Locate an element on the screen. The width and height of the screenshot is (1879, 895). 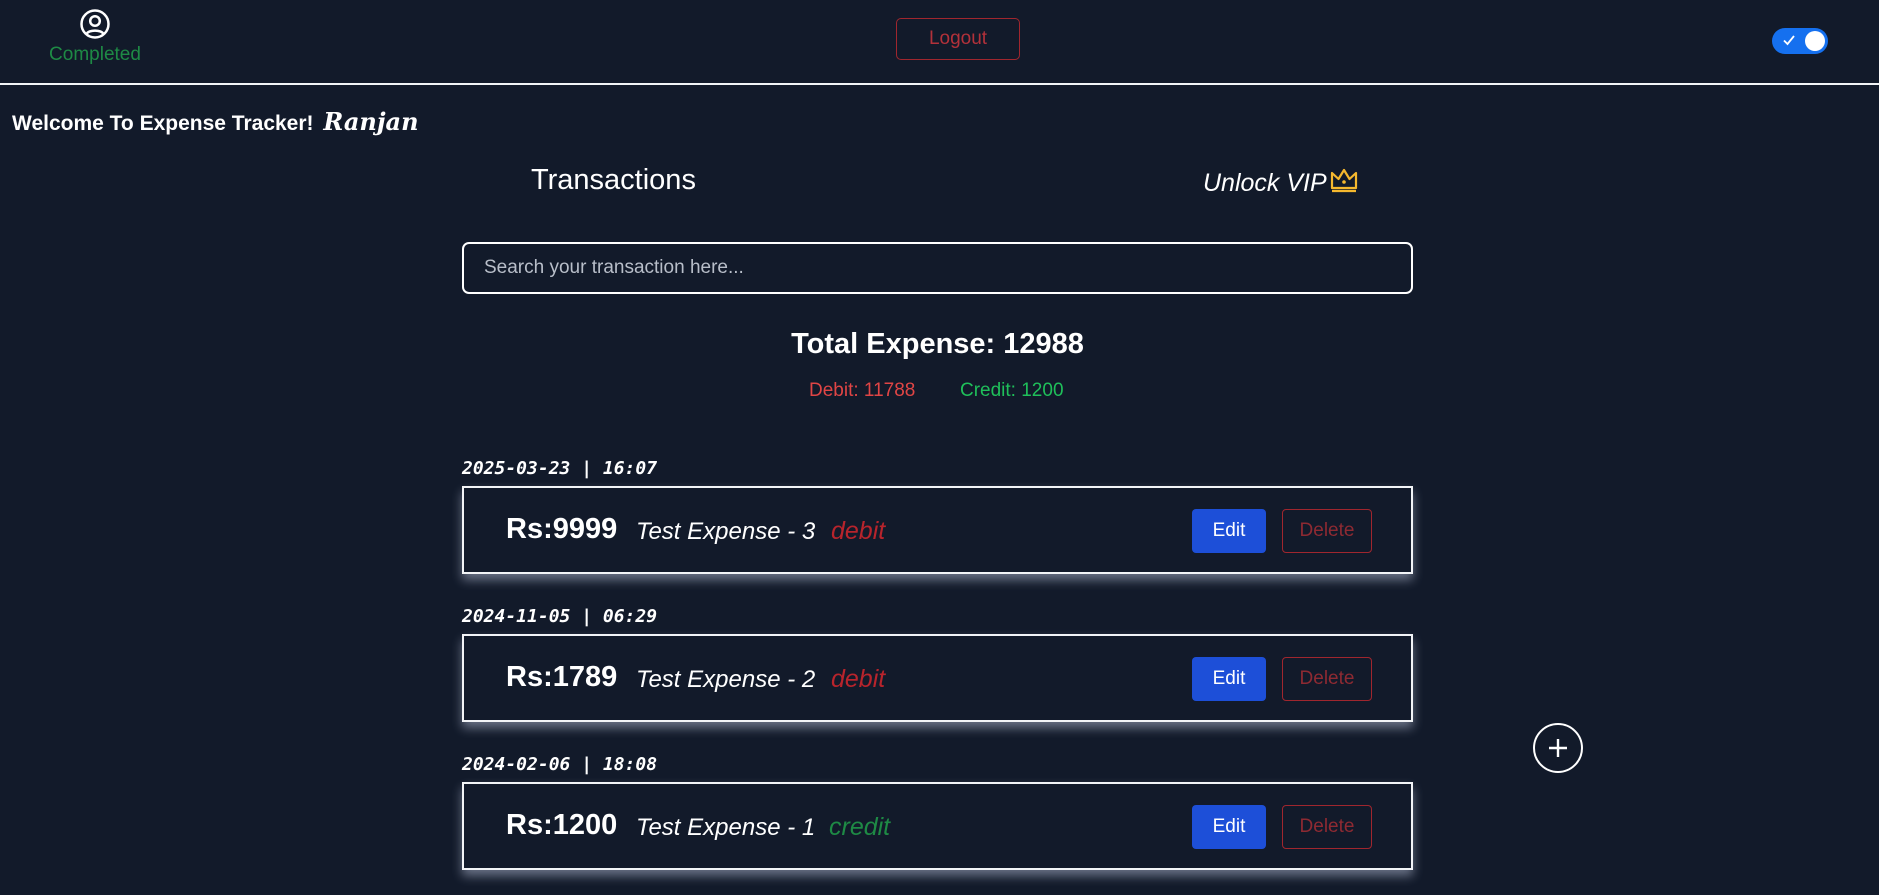
profile-status: Completed is located at coordinates (95, 54).